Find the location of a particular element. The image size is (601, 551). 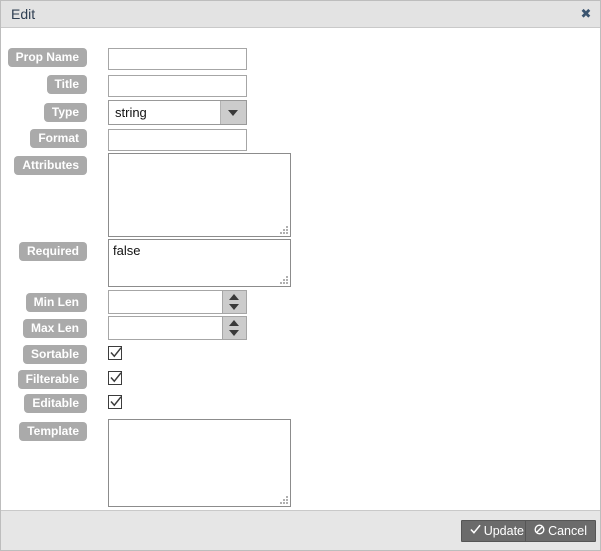

no-entry-icon is located at coordinates (539, 531).